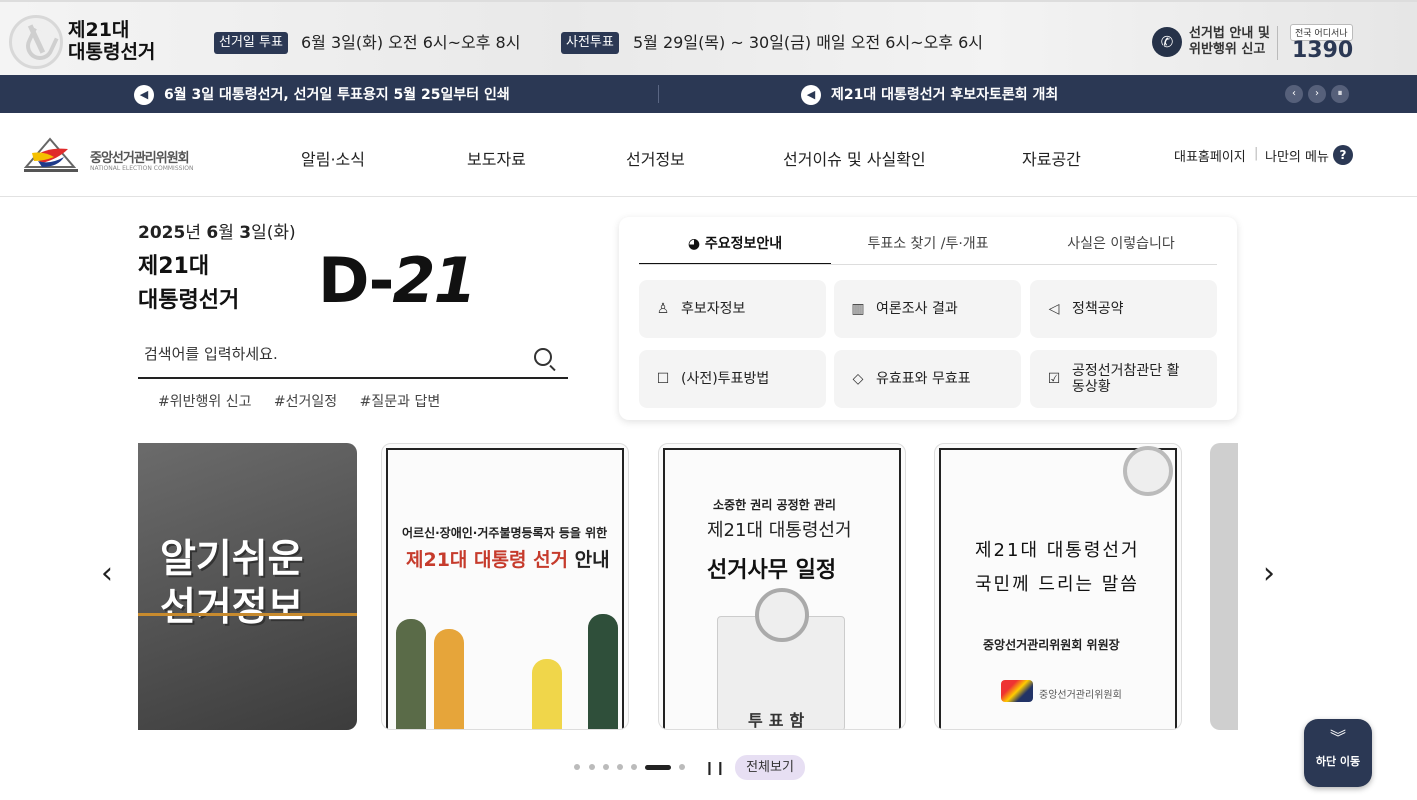 This screenshot has width=1417, height=800. What do you see at coordinates (329, 354) in the screenshot?
I see `search-input` at bounding box center [329, 354].